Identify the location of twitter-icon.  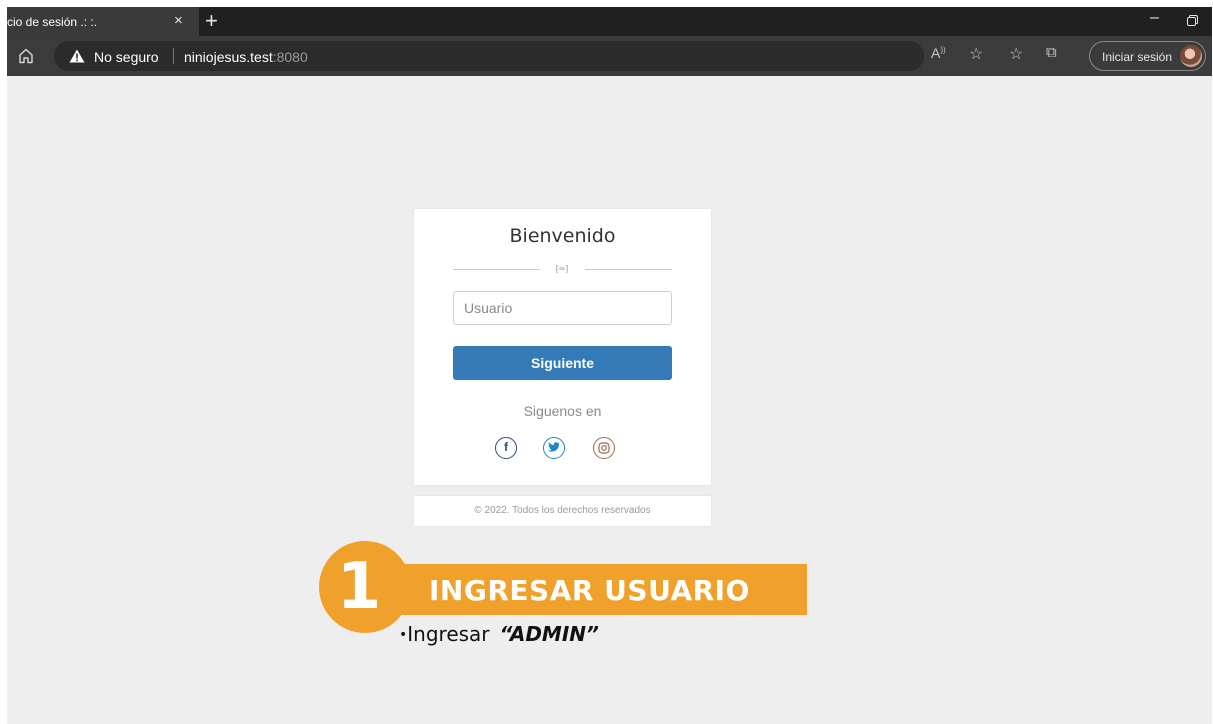
(554, 448).